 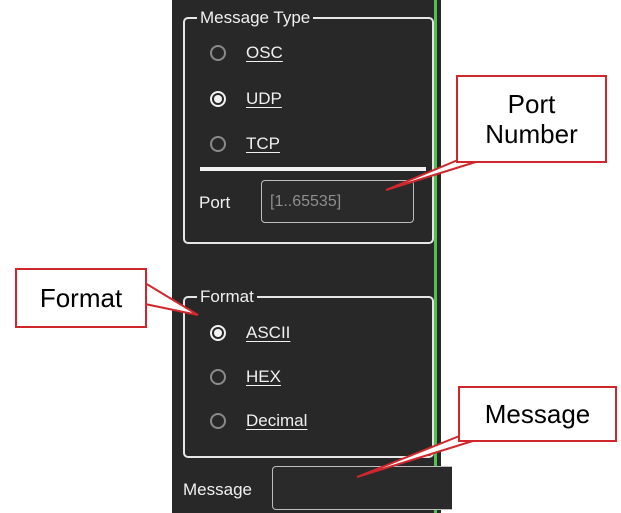 I want to click on radio-decimal-label: Decimal, so click(x=276, y=421).